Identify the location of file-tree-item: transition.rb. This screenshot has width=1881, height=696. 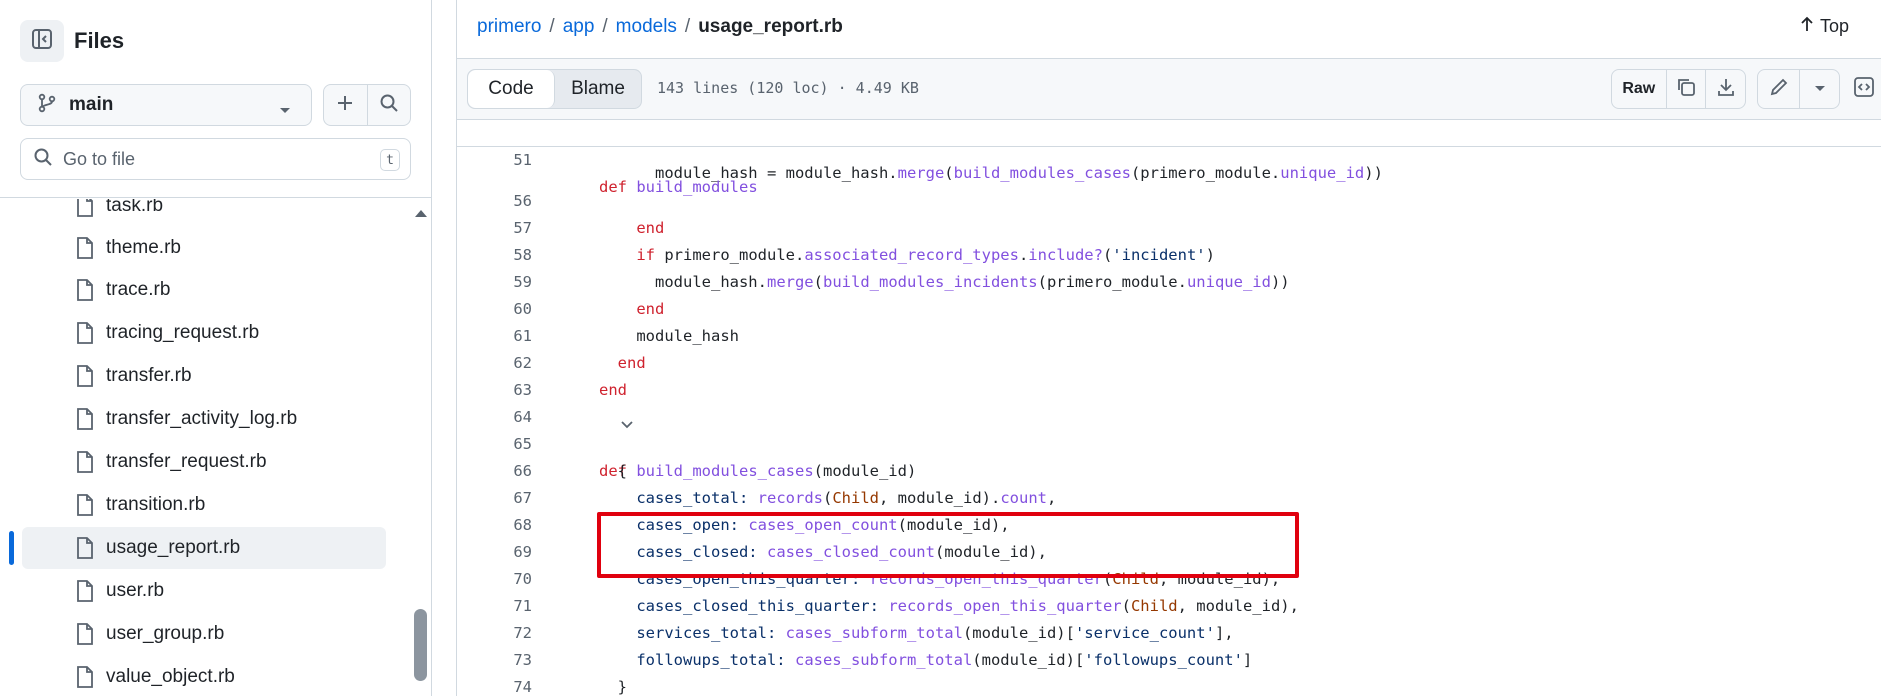
(204, 505).